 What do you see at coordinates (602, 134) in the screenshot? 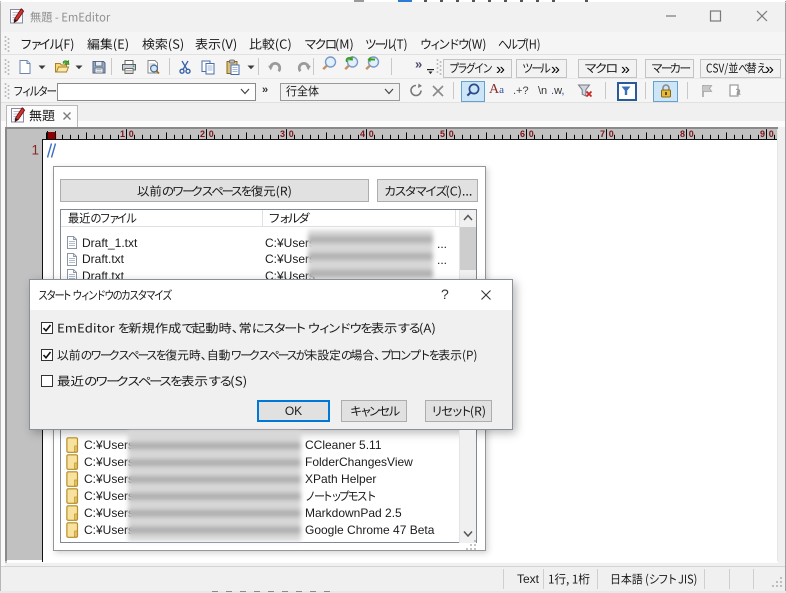
I see `svg-text: 7` at bounding box center [602, 134].